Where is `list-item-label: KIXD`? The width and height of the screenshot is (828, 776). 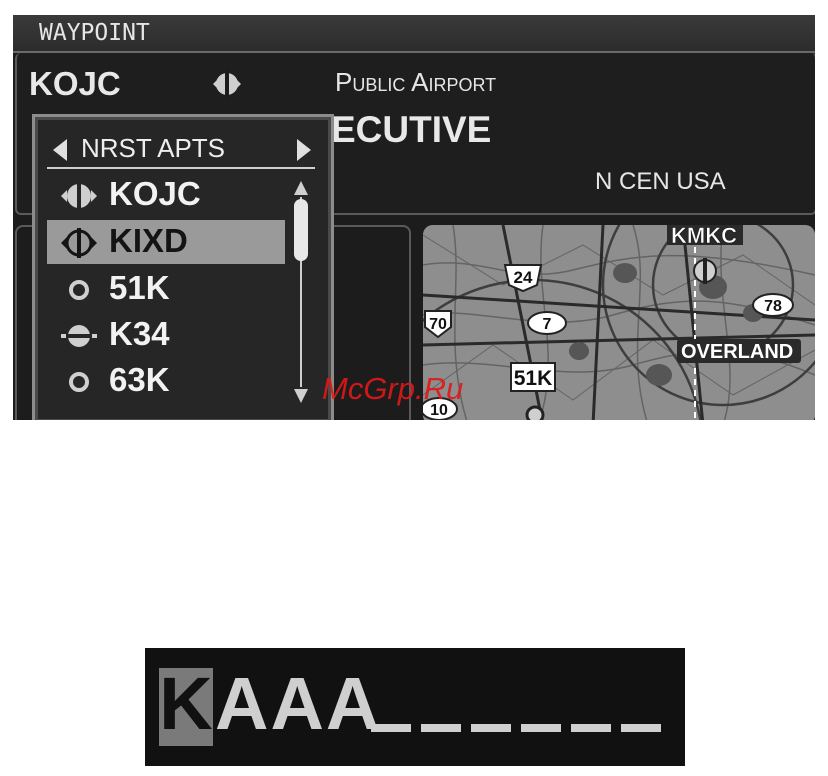
list-item-label: KIXD is located at coordinates (148, 240).